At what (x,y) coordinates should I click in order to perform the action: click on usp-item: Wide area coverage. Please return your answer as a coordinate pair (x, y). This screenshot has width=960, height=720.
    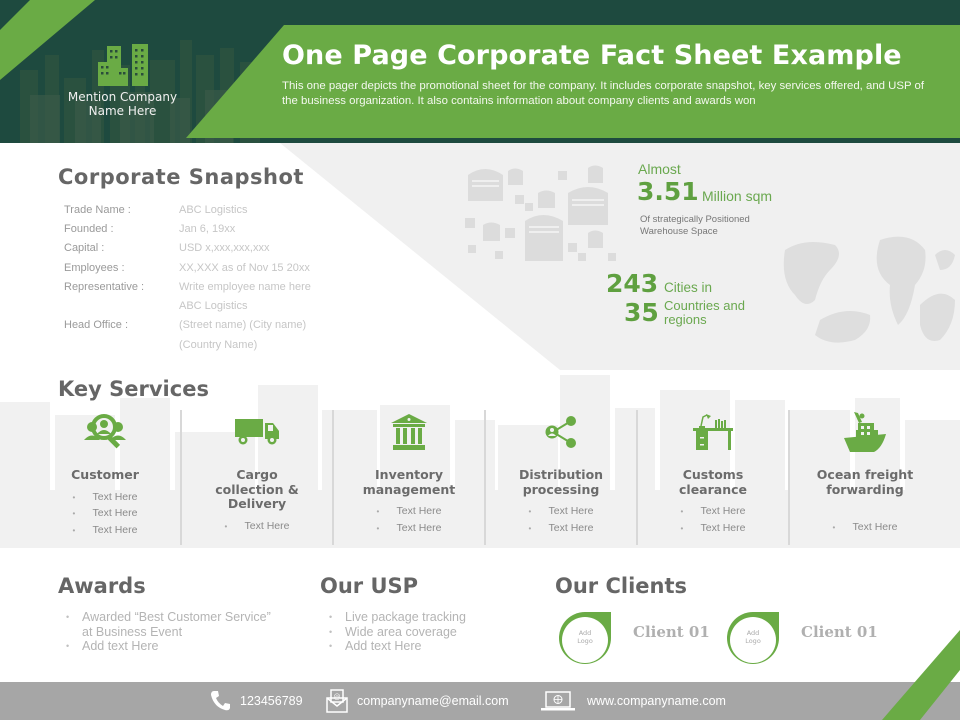
    Looking at the image, I should click on (437, 632).